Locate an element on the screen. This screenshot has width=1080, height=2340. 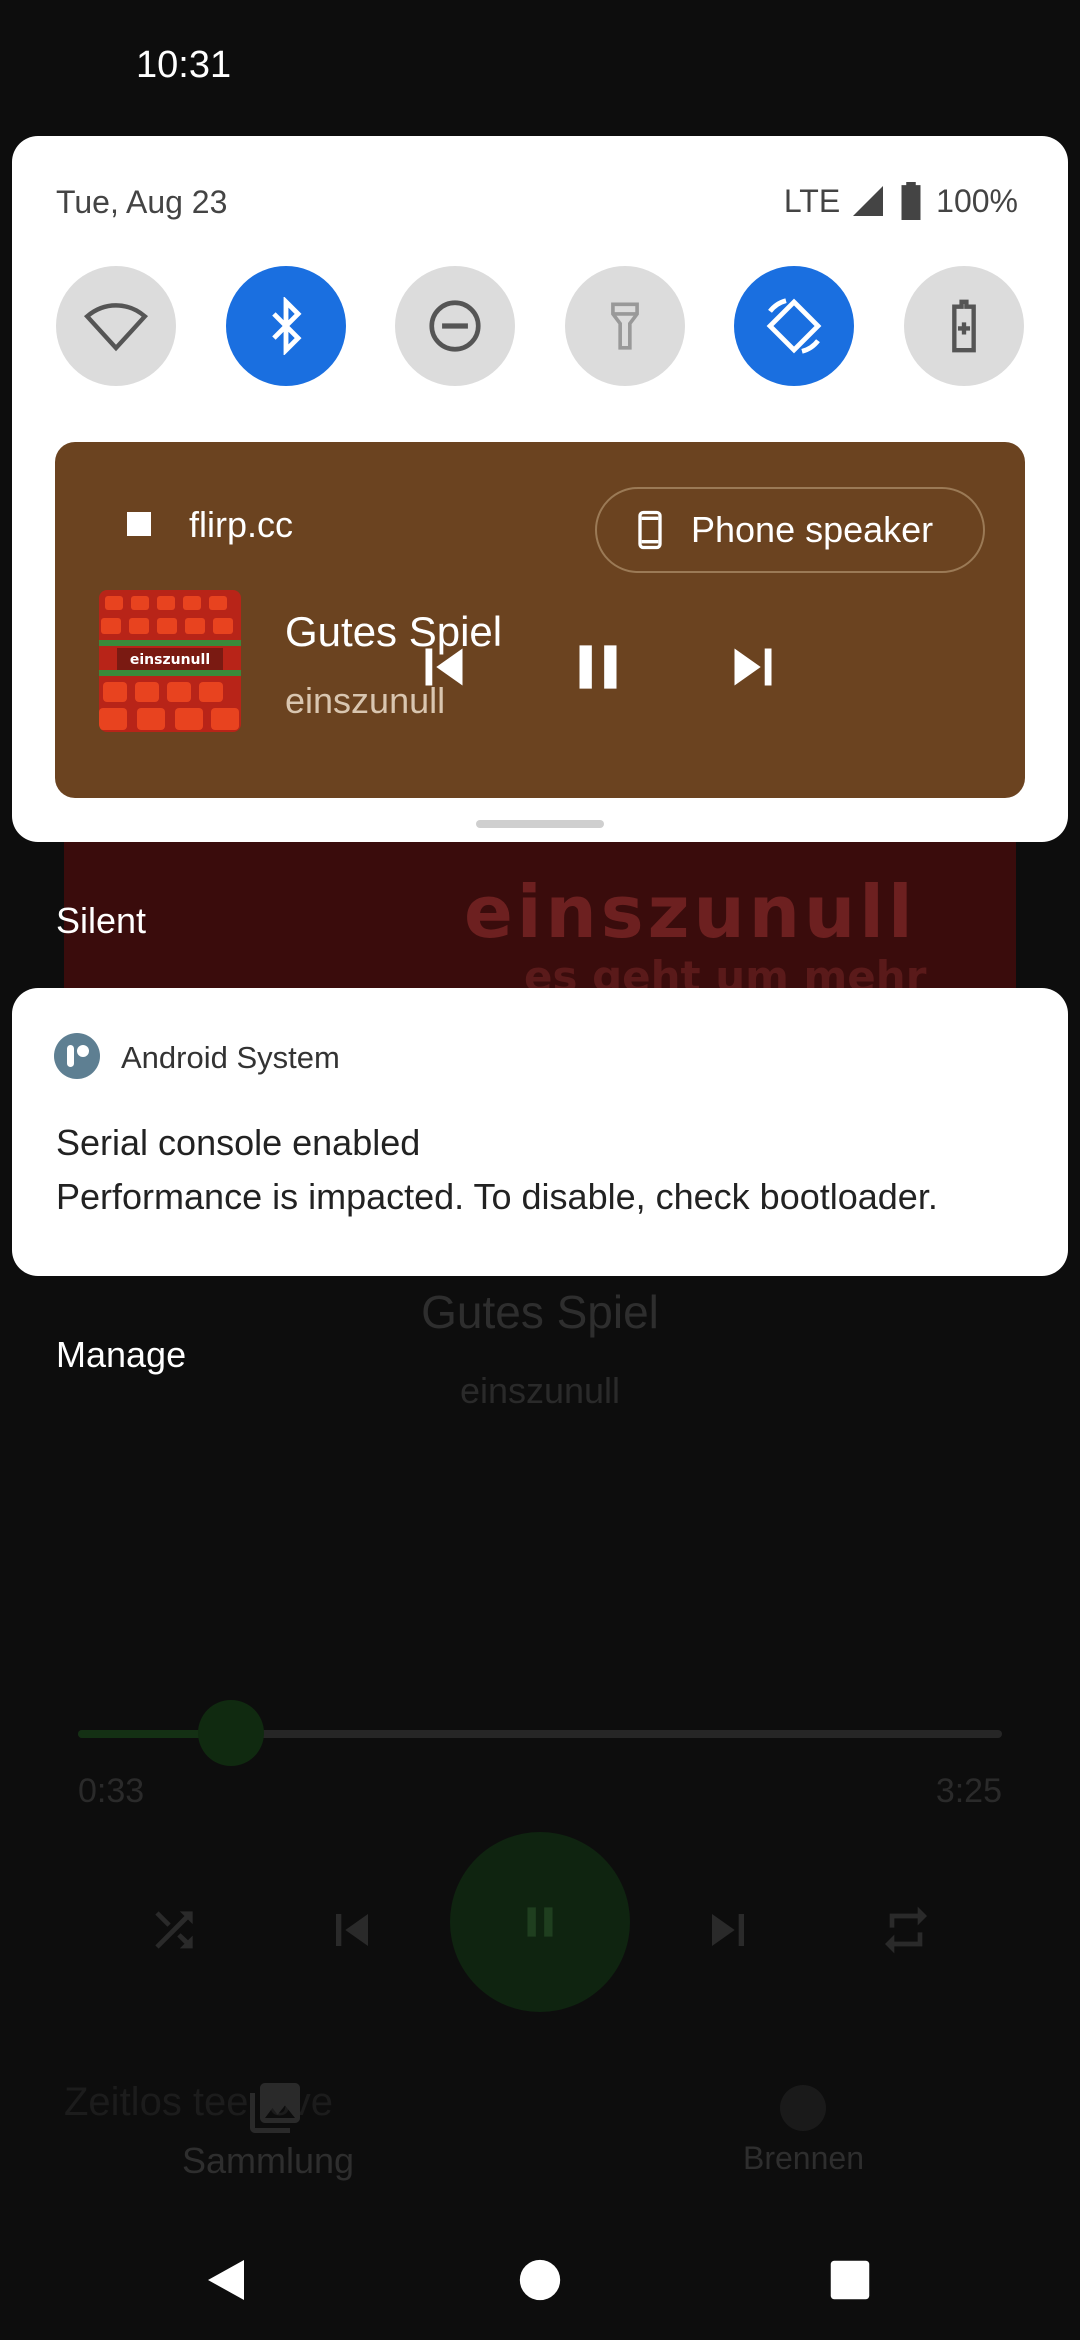
shuffle-icon is located at coordinates (174, 1930).